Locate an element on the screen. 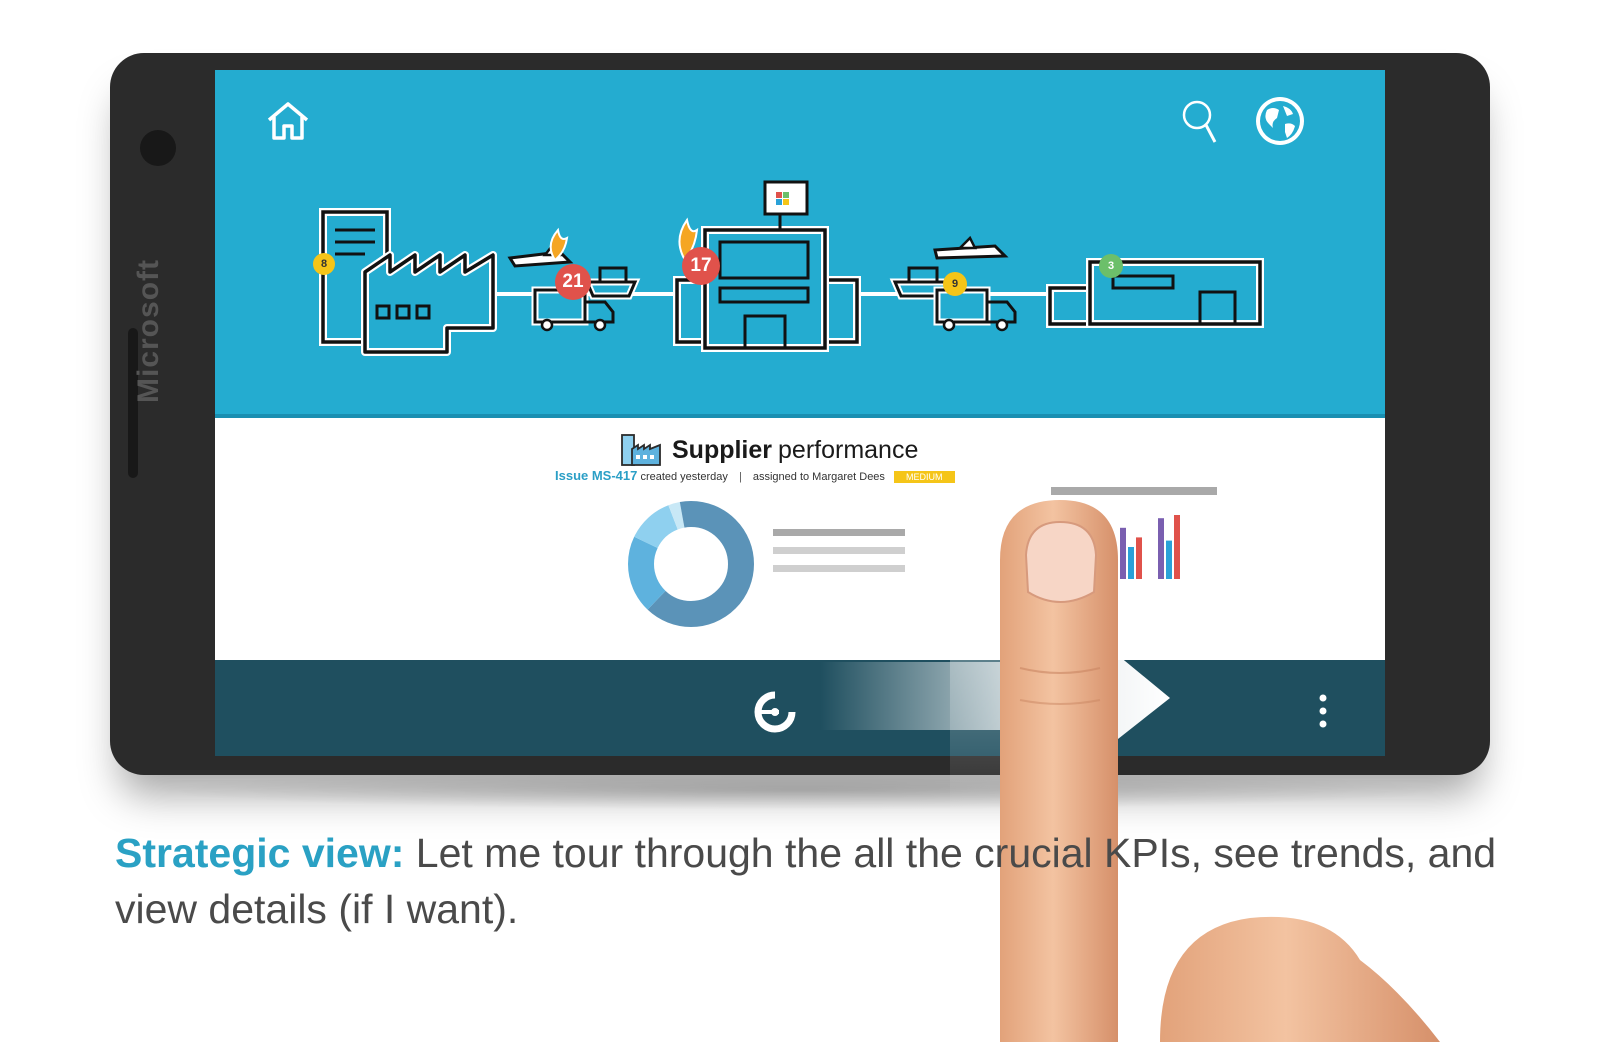 The height and width of the screenshot is (1042, 1600). cortana-icon is located at coordinates (775, 712).